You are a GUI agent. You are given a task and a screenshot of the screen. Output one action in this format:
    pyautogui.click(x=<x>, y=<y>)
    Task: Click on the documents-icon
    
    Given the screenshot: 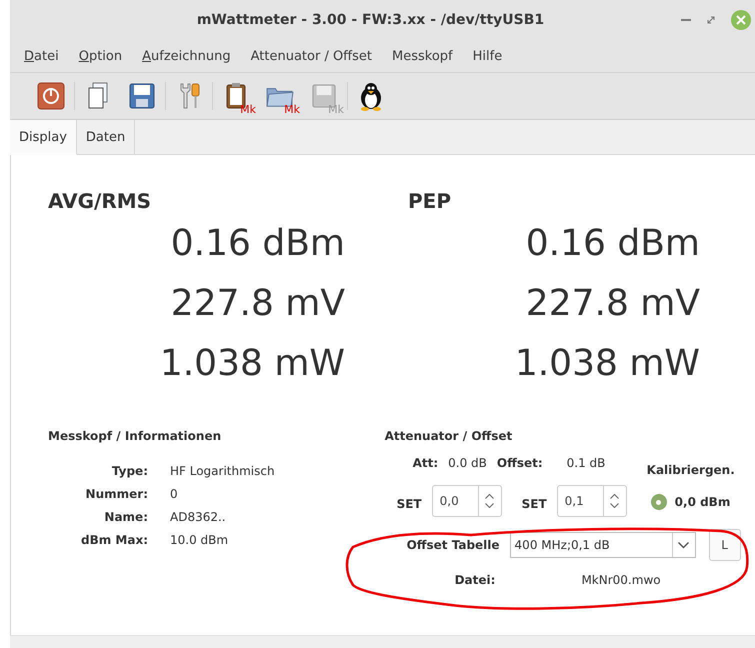 What is the action you would take?
    pyautogui.click(x=98, y=96)
    